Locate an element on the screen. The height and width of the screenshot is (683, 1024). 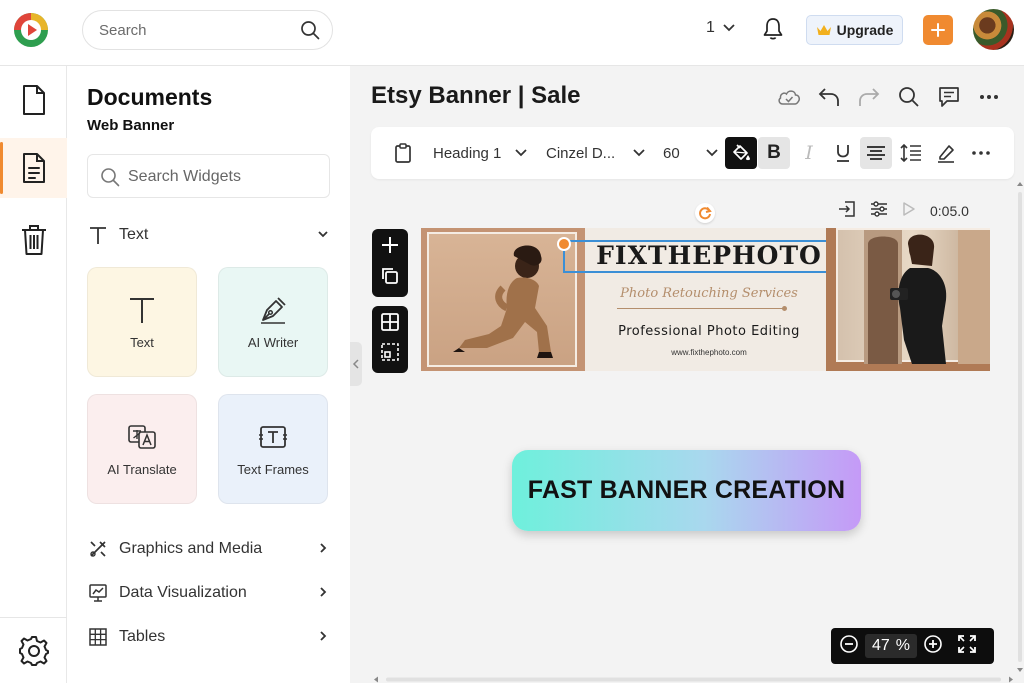
banner-brand-text: FIXTHEPHOTO is located at coordinates (709, 255).